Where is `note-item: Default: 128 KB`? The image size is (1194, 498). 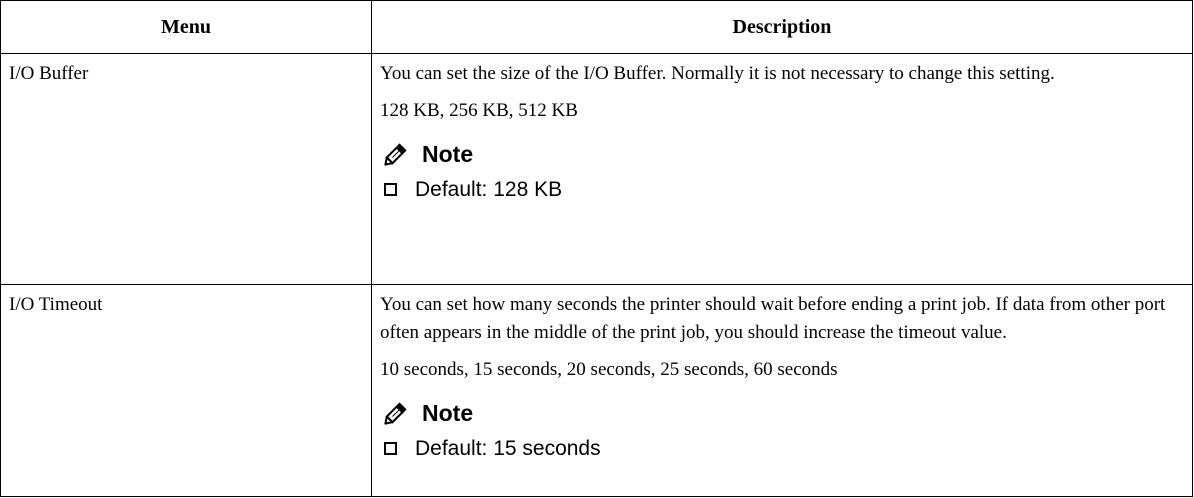
note-item: Default: 128 KB is located at coordinates (782, 190).